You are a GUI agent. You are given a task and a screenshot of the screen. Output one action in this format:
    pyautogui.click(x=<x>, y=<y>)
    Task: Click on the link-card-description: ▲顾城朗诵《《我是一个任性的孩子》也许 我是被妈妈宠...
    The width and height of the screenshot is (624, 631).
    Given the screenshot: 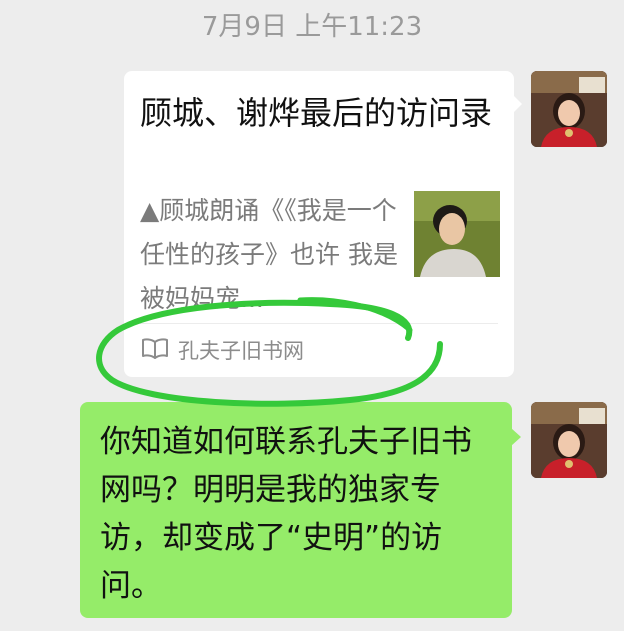 What is the action you would take?
    pyautogui.click(x=269, y=254)
    